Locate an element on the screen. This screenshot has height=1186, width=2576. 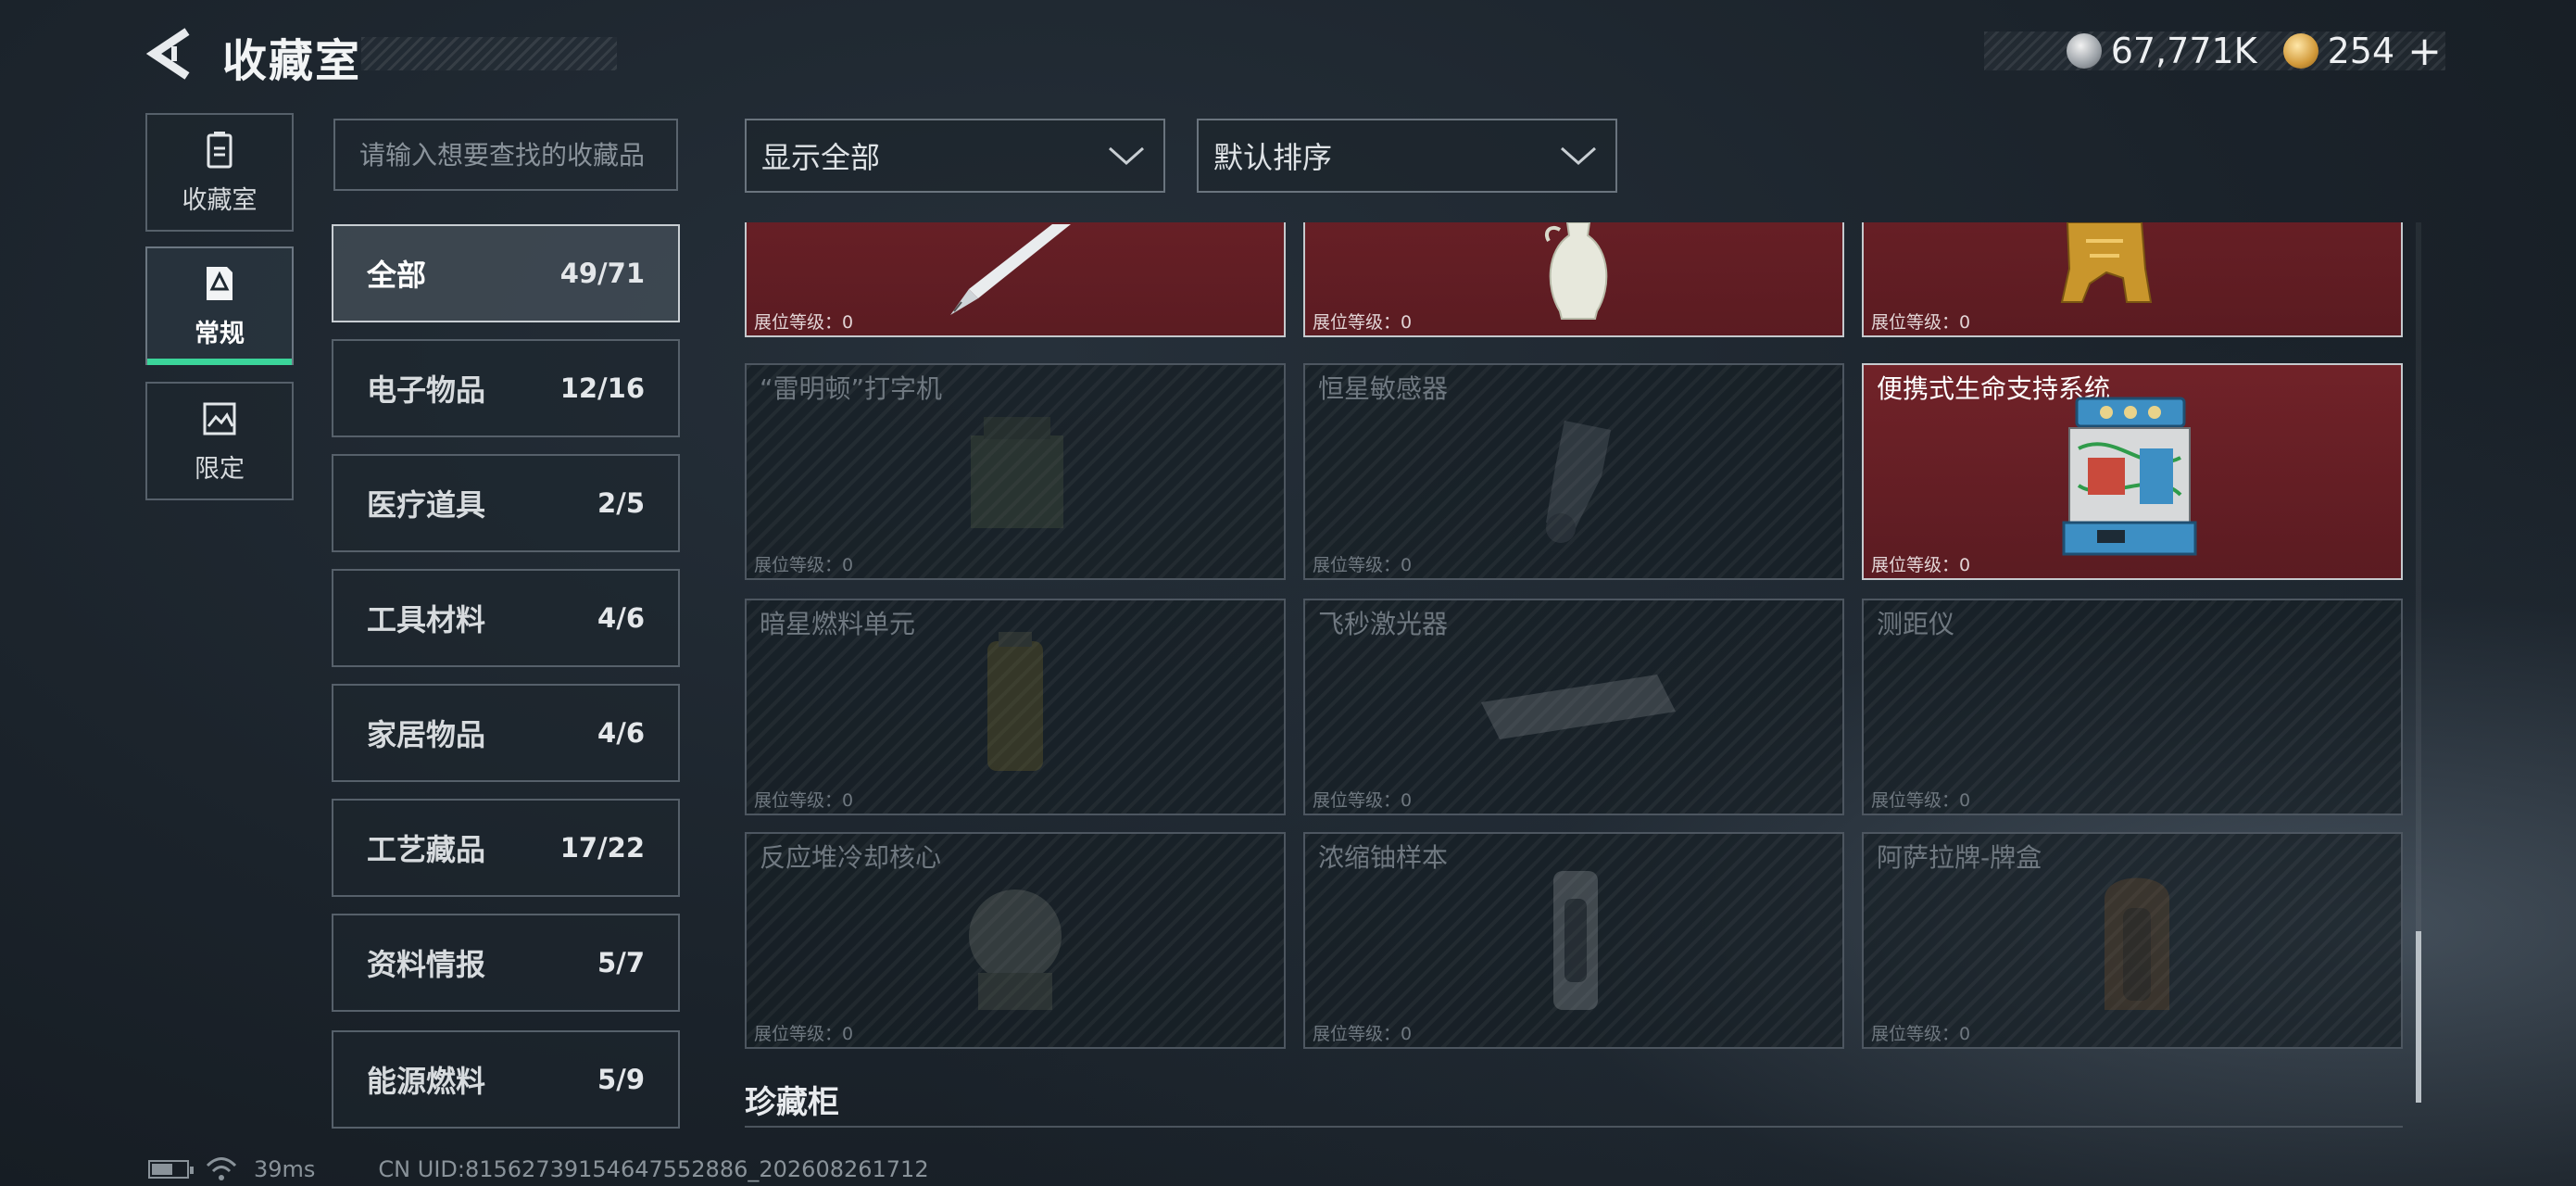
typewriter-icon is located at coordinates (1017, 472).